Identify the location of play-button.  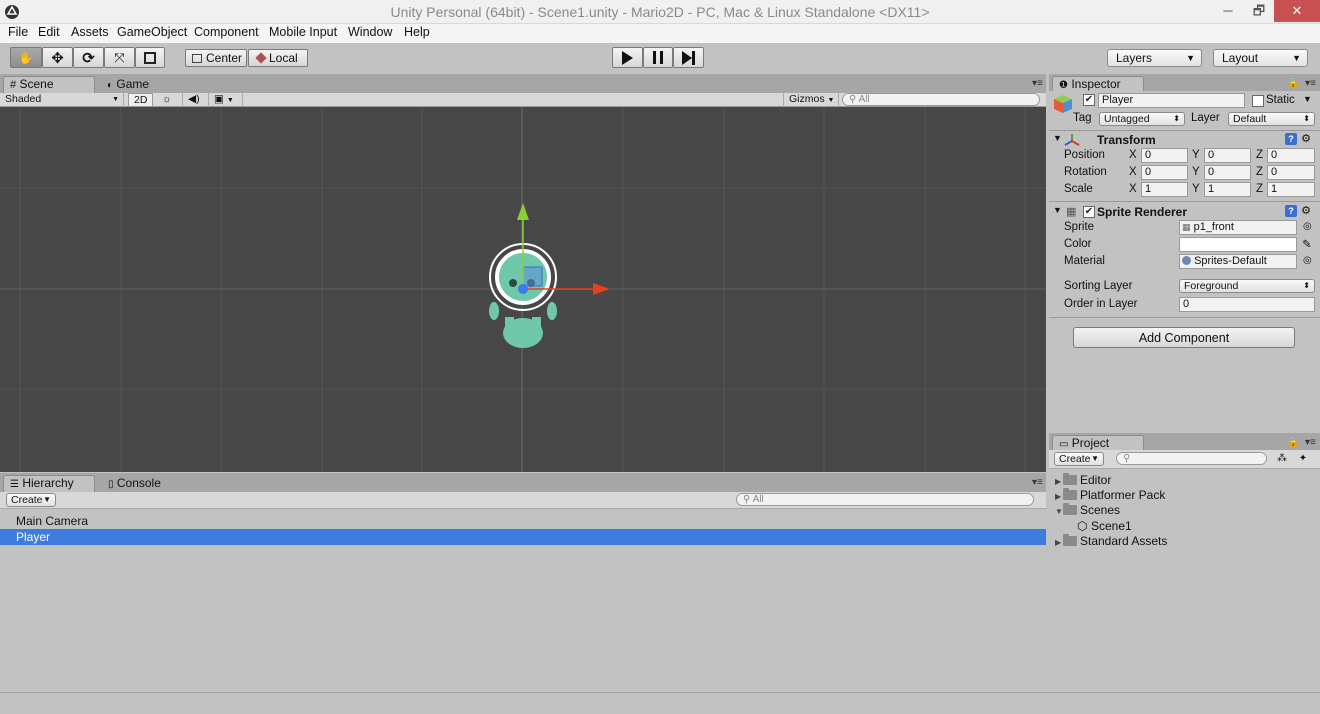
(627, 57).